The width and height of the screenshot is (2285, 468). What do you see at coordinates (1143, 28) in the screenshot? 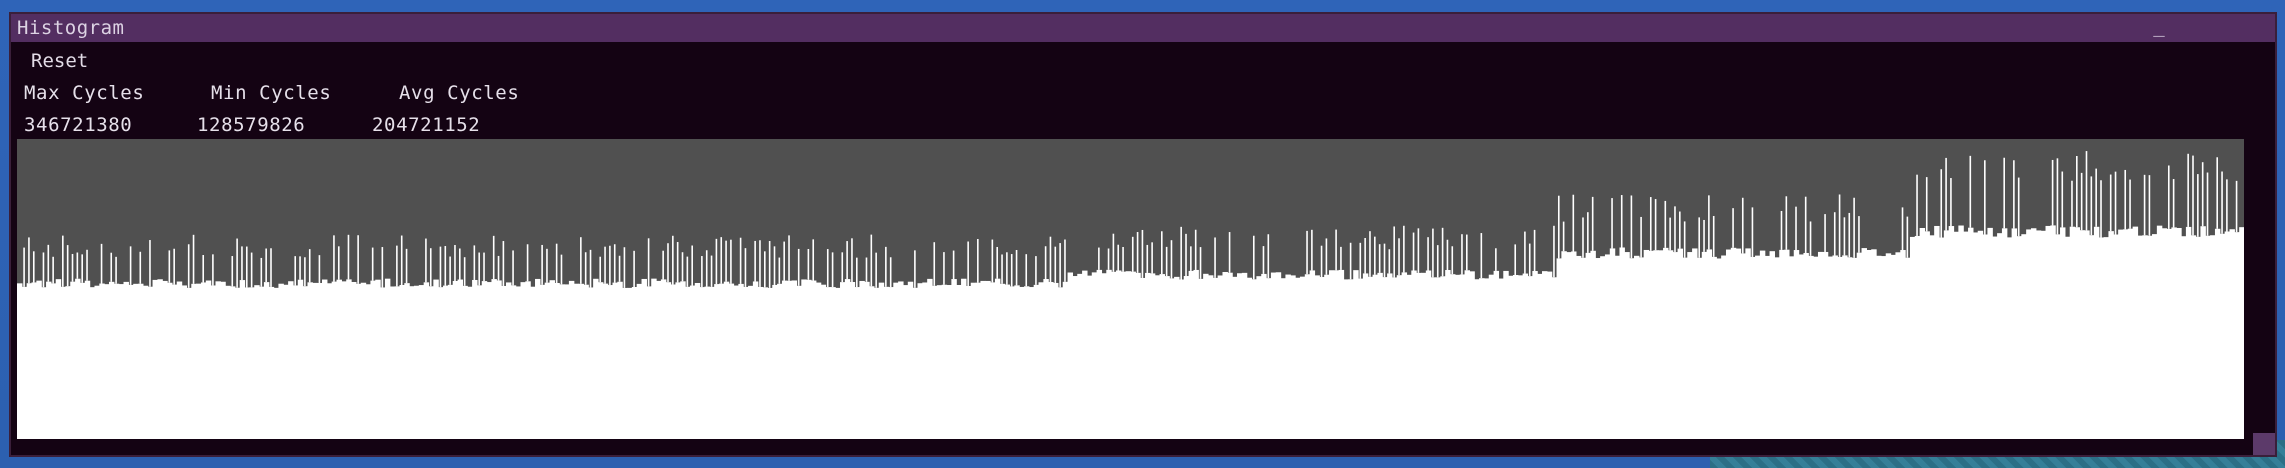
I see `window-titlebar: Histogram _` at bounding box center [1143, 28].